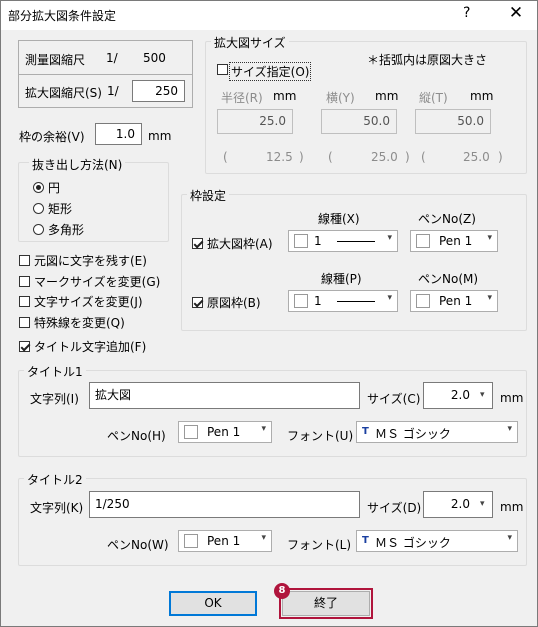  I want to click on keep-text-label: 元図に文字を残す(E), so click(90, 260).